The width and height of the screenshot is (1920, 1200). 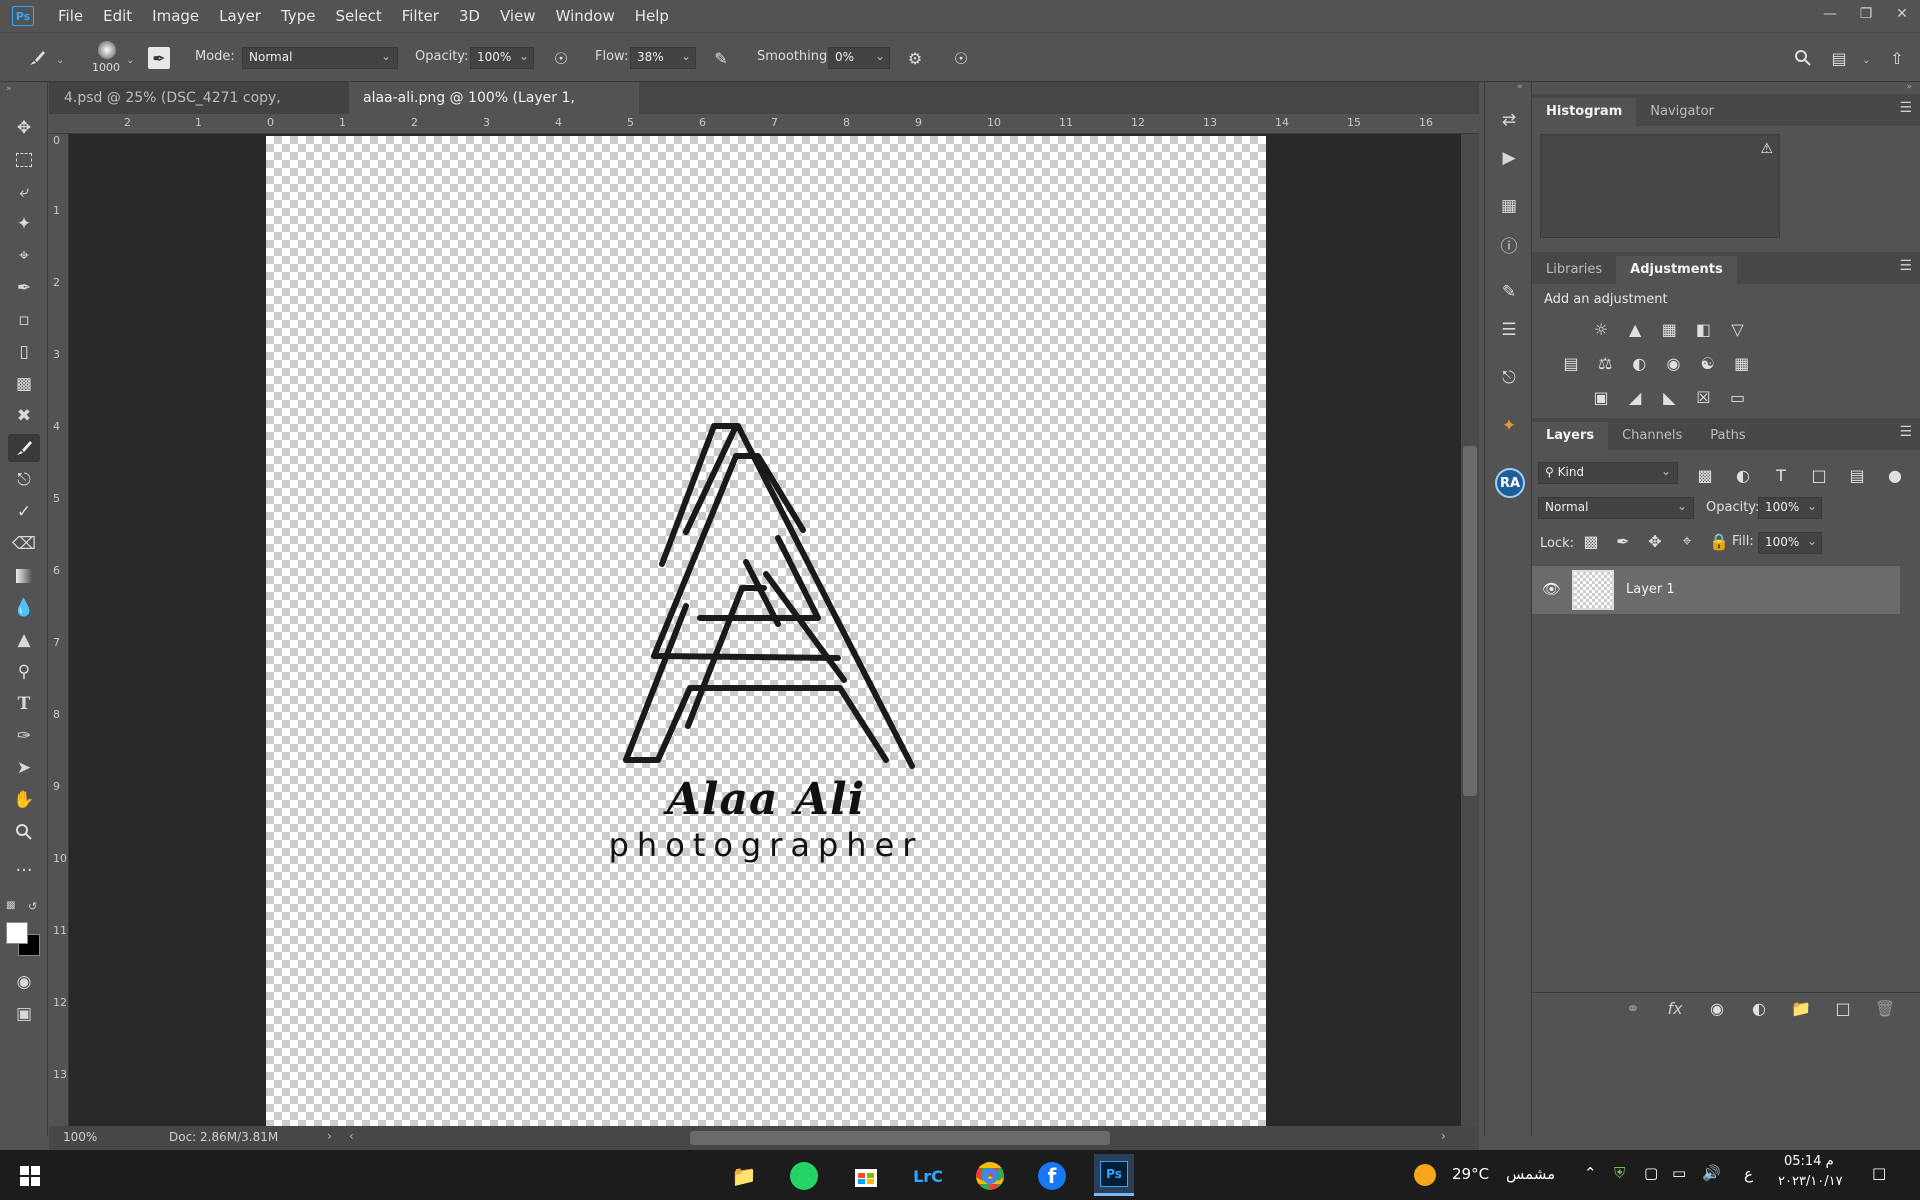 What do you see at coordinates (10, 905) in the screenshot?
I see `default-colors-icon: ▩` at bounding box center [10, 905].